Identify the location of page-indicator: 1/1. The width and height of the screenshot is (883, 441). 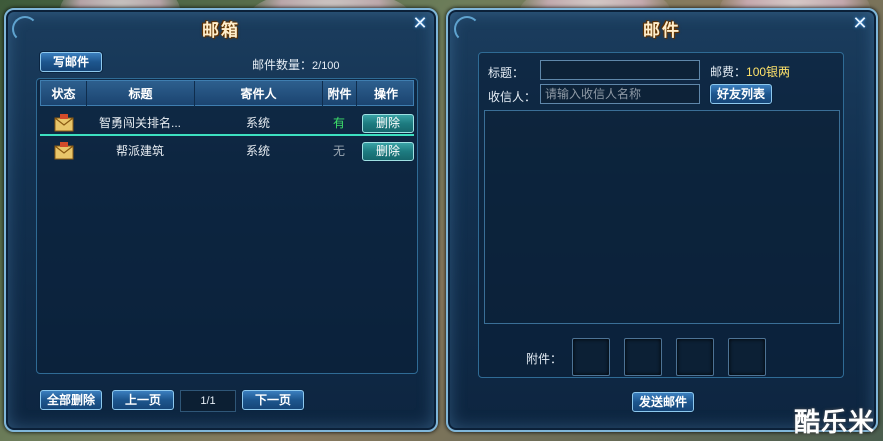
(208, 401).